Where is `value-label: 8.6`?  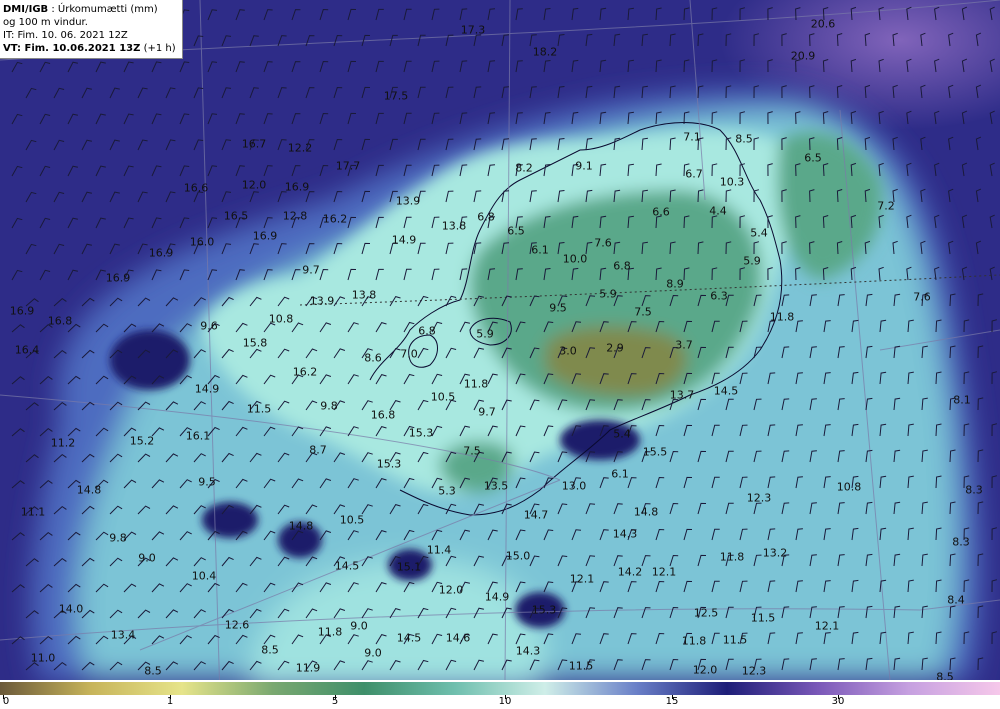 value-label: 8.6 is located at coordinates (373, 358).